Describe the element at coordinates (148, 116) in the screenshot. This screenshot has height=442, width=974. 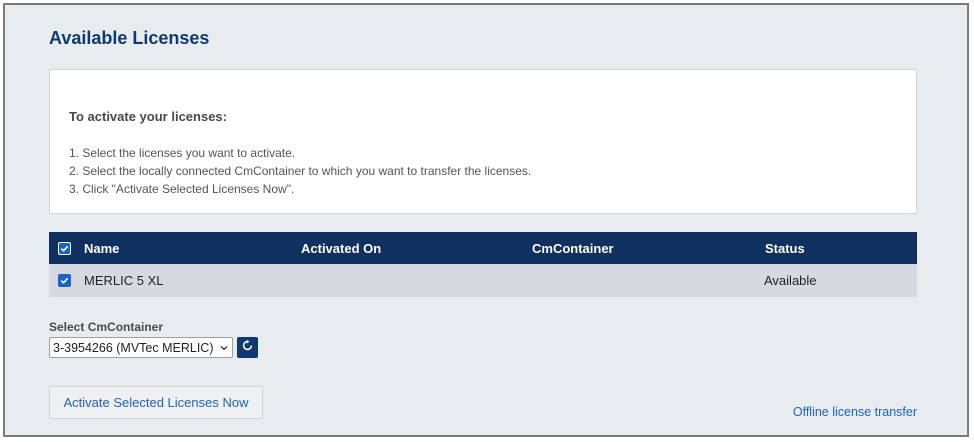
I see `instructions-heading: To activate your licenses:` at that location.